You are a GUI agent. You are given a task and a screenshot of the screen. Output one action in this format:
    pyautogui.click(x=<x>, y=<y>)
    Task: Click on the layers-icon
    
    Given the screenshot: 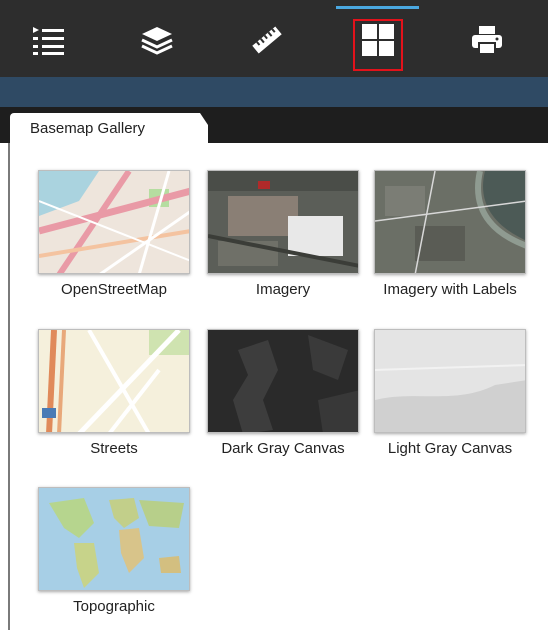 What is the action you would take?
    pyautogui.click(x=157, y=40)
    